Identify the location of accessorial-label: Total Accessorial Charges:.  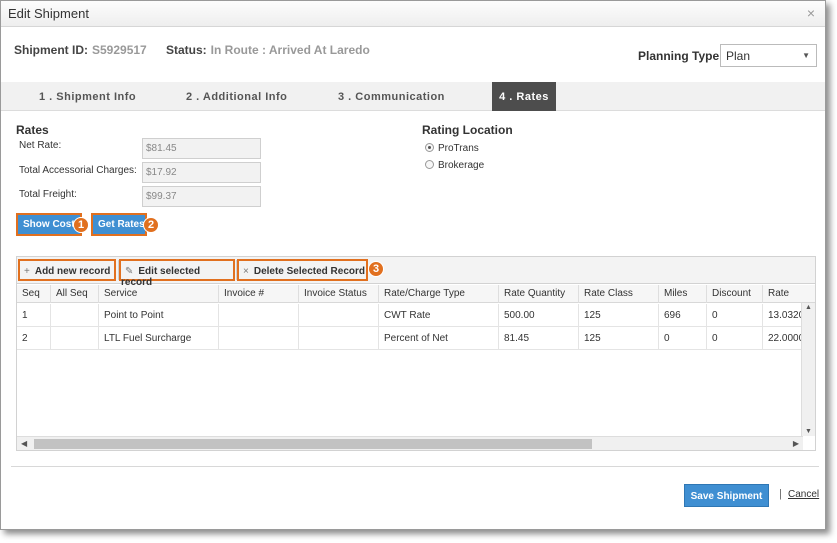
(78, 170).